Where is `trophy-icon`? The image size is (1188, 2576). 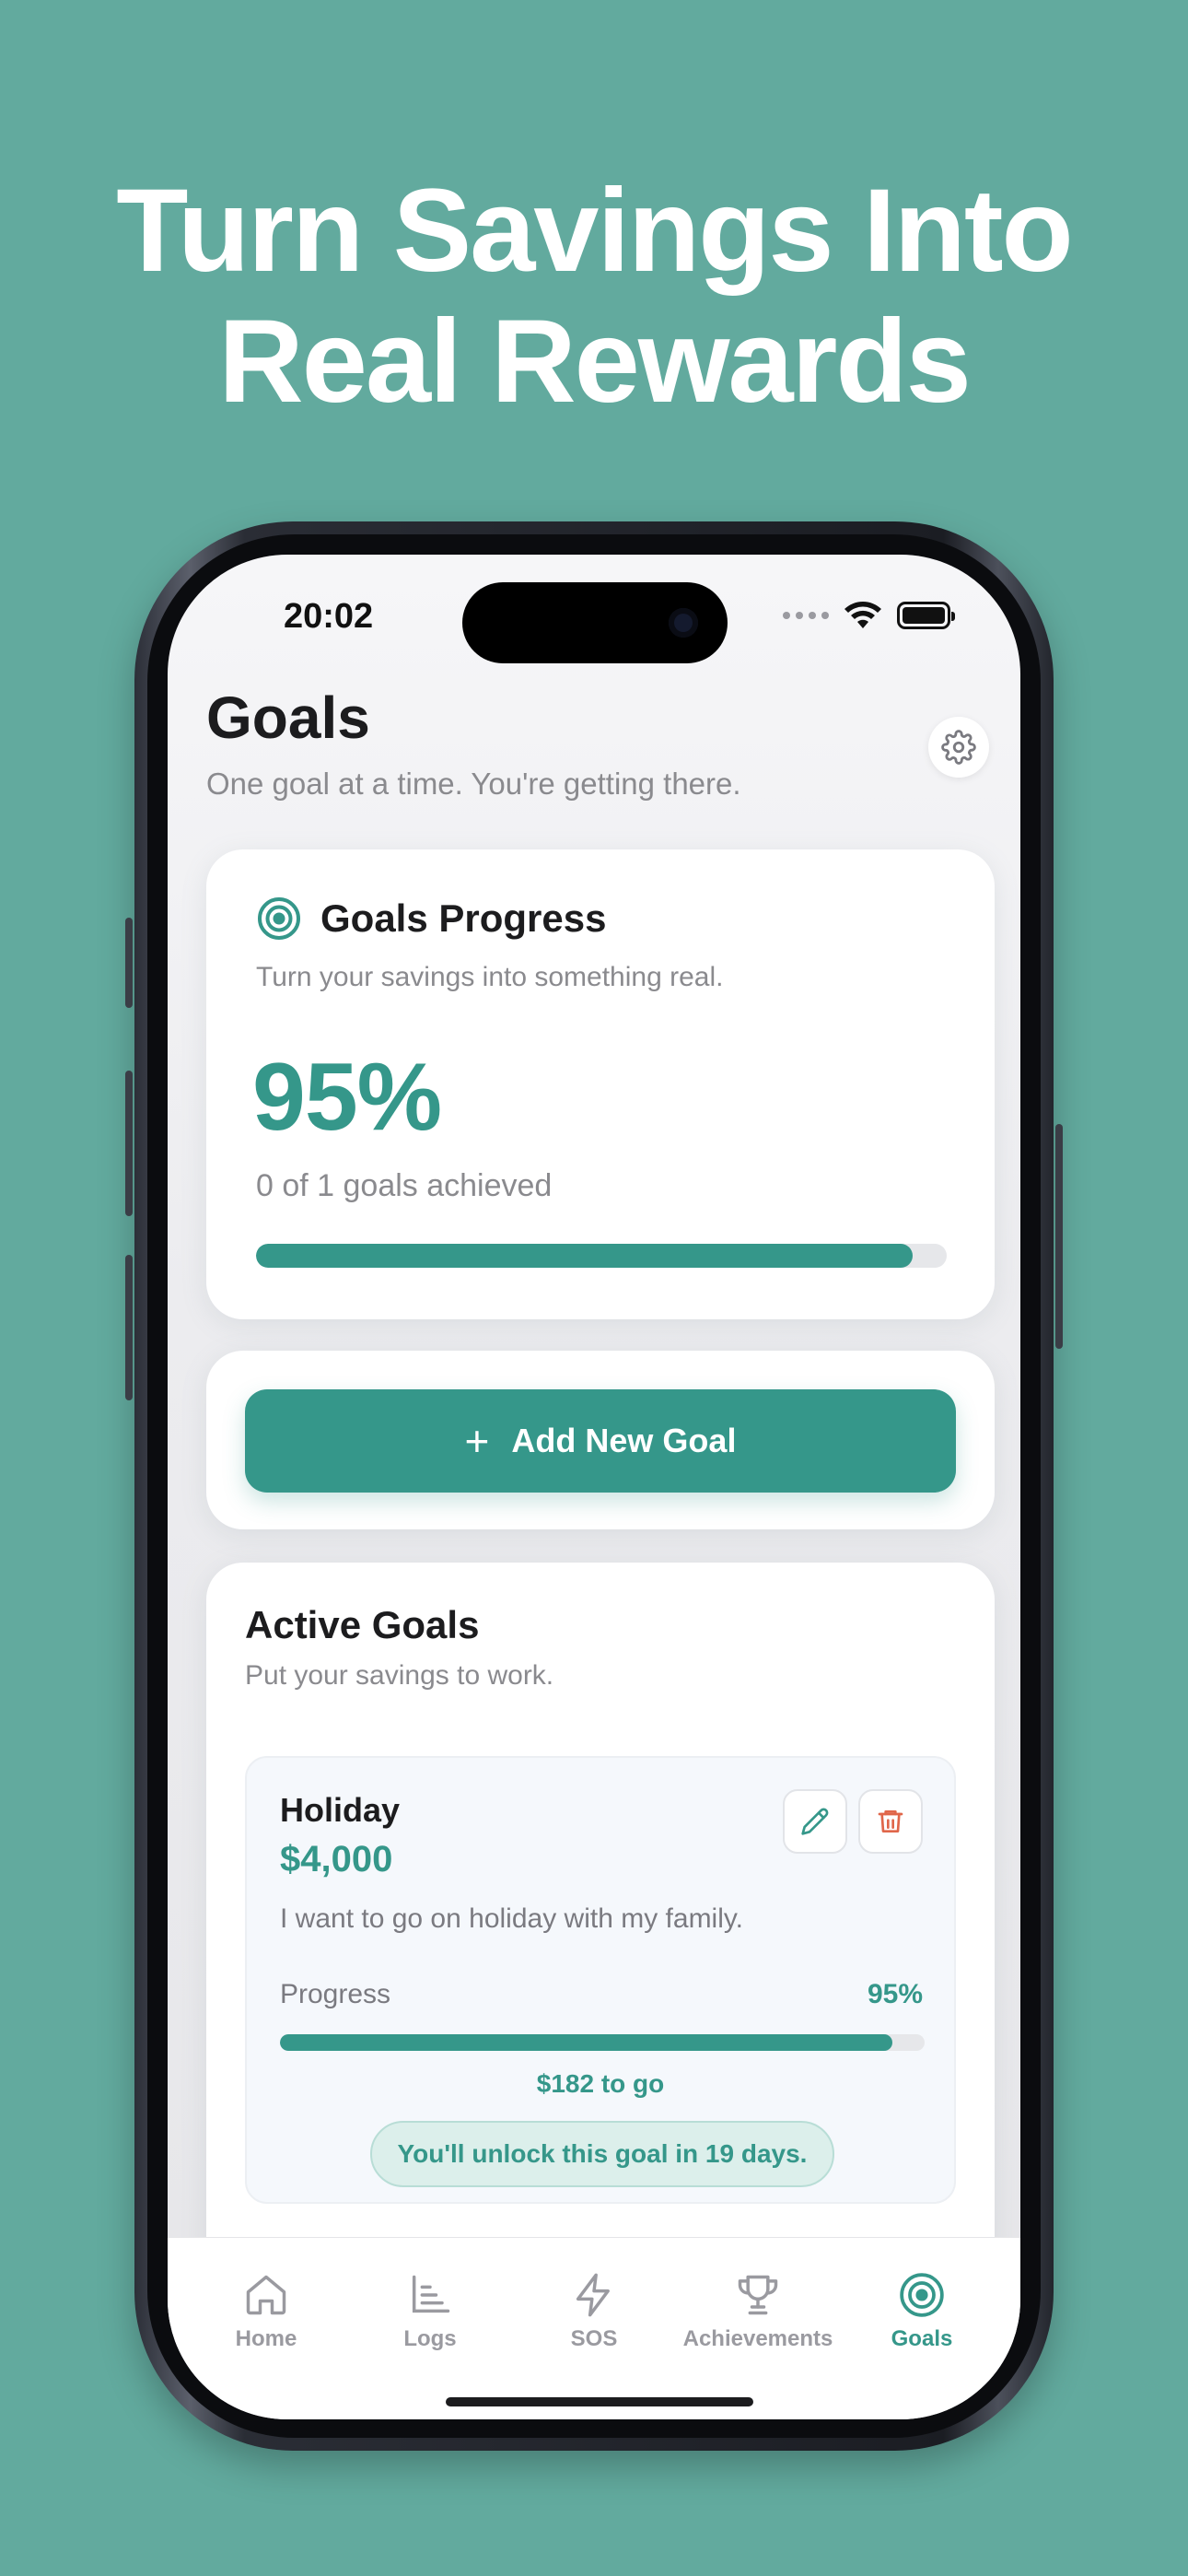
trophy-icon is located at coordinates (758, 2295).